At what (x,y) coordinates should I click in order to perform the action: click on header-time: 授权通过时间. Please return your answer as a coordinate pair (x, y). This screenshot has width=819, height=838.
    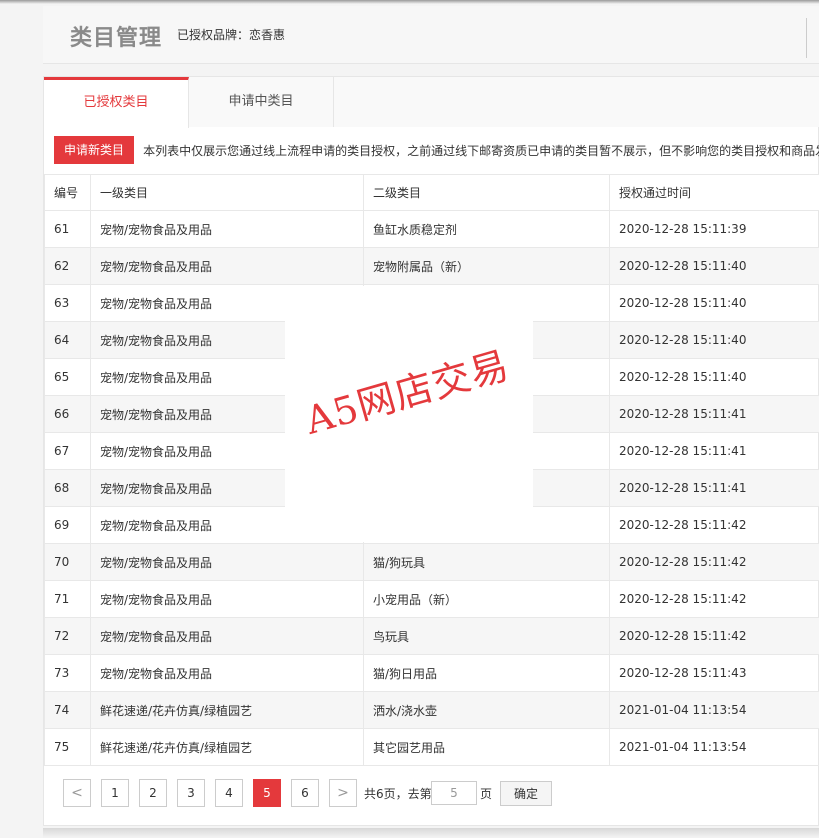
    Looking at the image, I should click on (714, 192).